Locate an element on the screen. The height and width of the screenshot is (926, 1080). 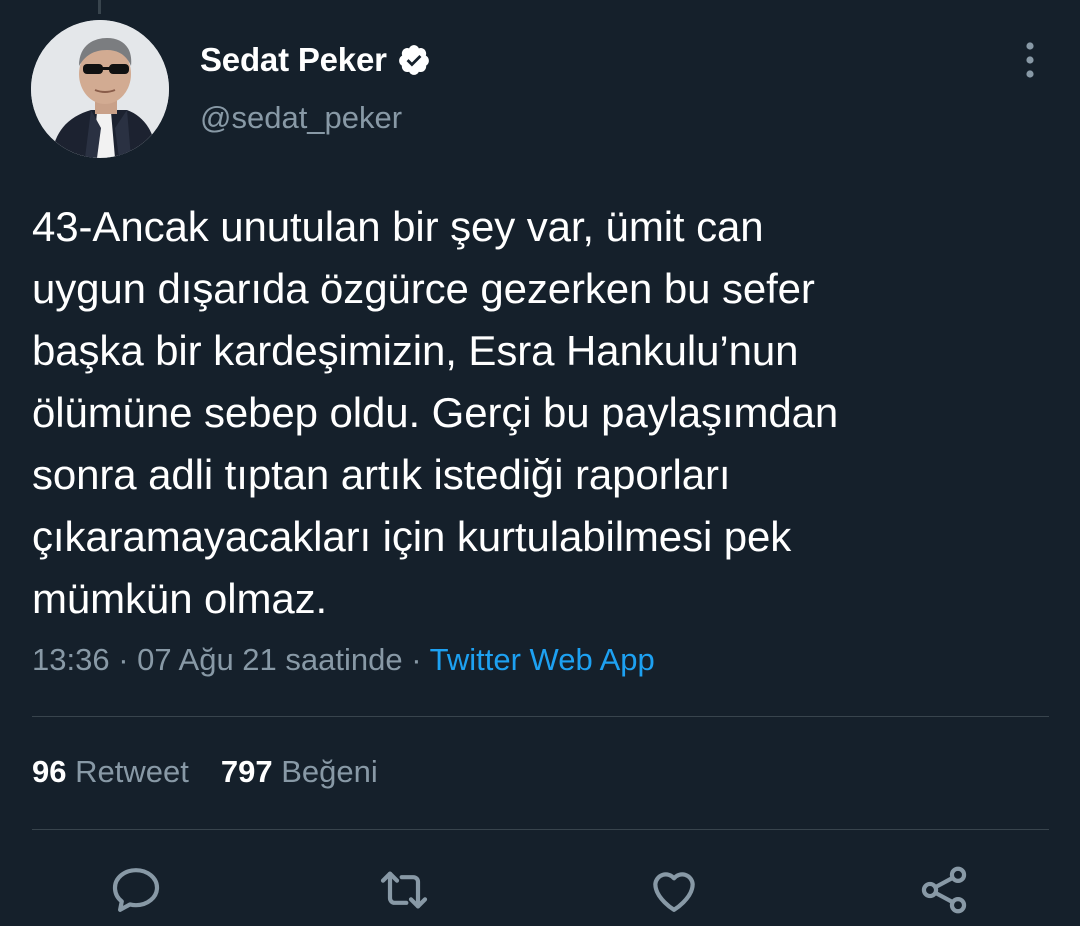
author-name-row: Sedat Peker is located at coordinates (315, 60).